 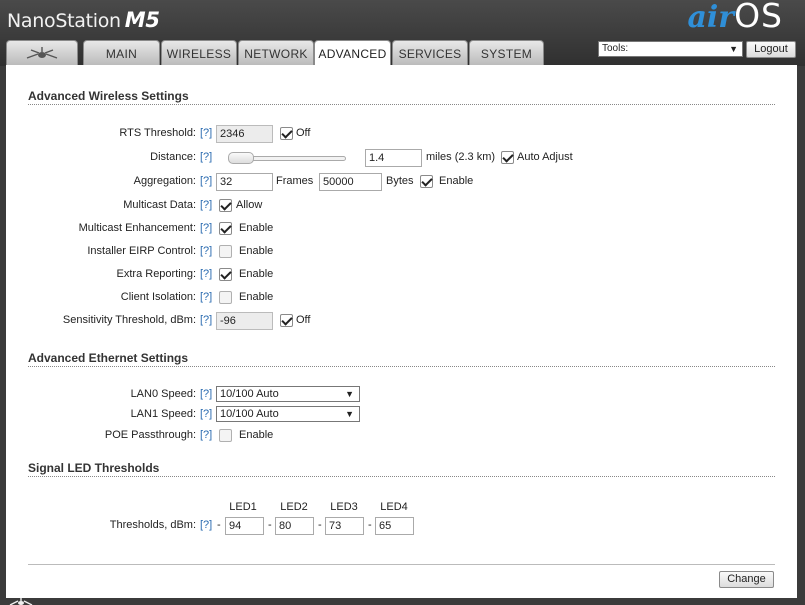 What do you see at coordinates (244, 526) in the screenshot?
I see `led1-input: 94` at bounding box center [244, 526].